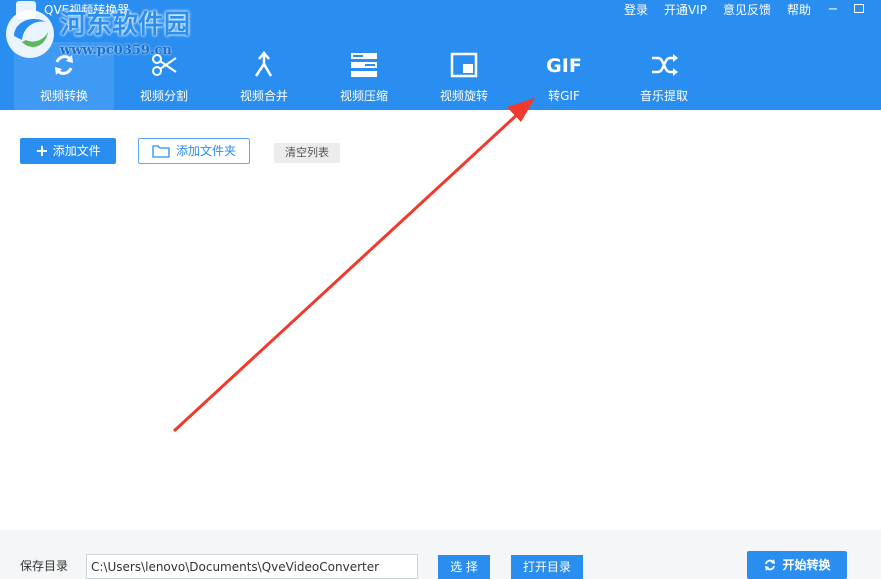 The image size is (881, 579). I want to click on add-file-button: + 添加文件, so click(68, 151).